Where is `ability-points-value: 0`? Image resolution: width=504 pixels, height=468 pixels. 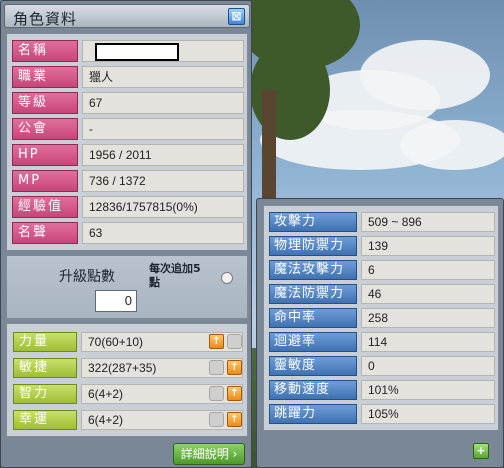
ability-points-value: 0 is located at coordinates (116, 301).